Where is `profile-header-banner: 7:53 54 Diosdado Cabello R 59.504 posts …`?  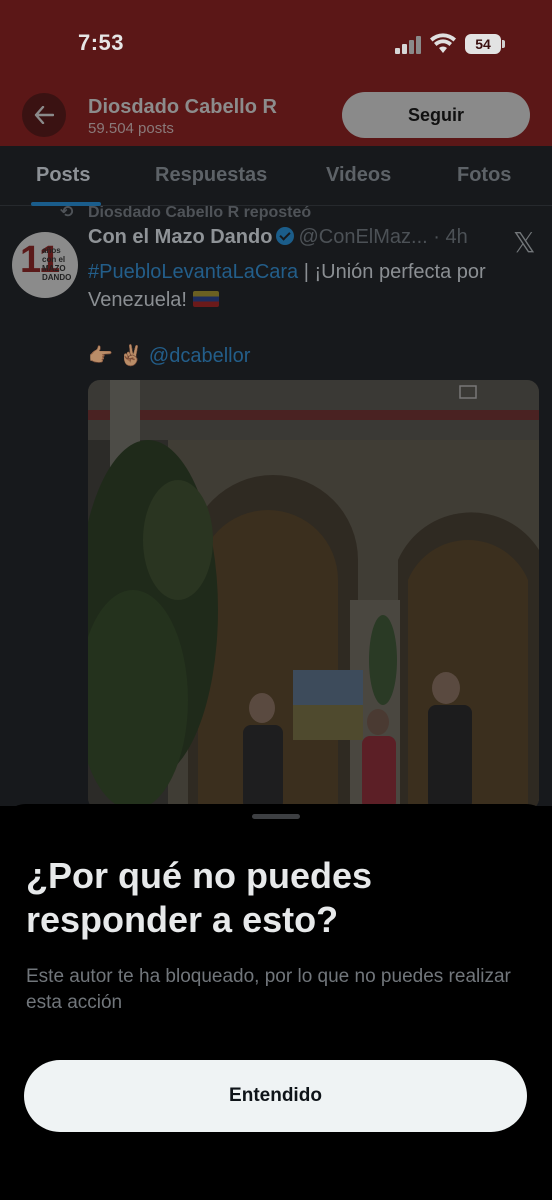
profile-header-banner: 7:53 54 Diosdado Cabello R 59.504 posts … is located at coordinates (276, 73).